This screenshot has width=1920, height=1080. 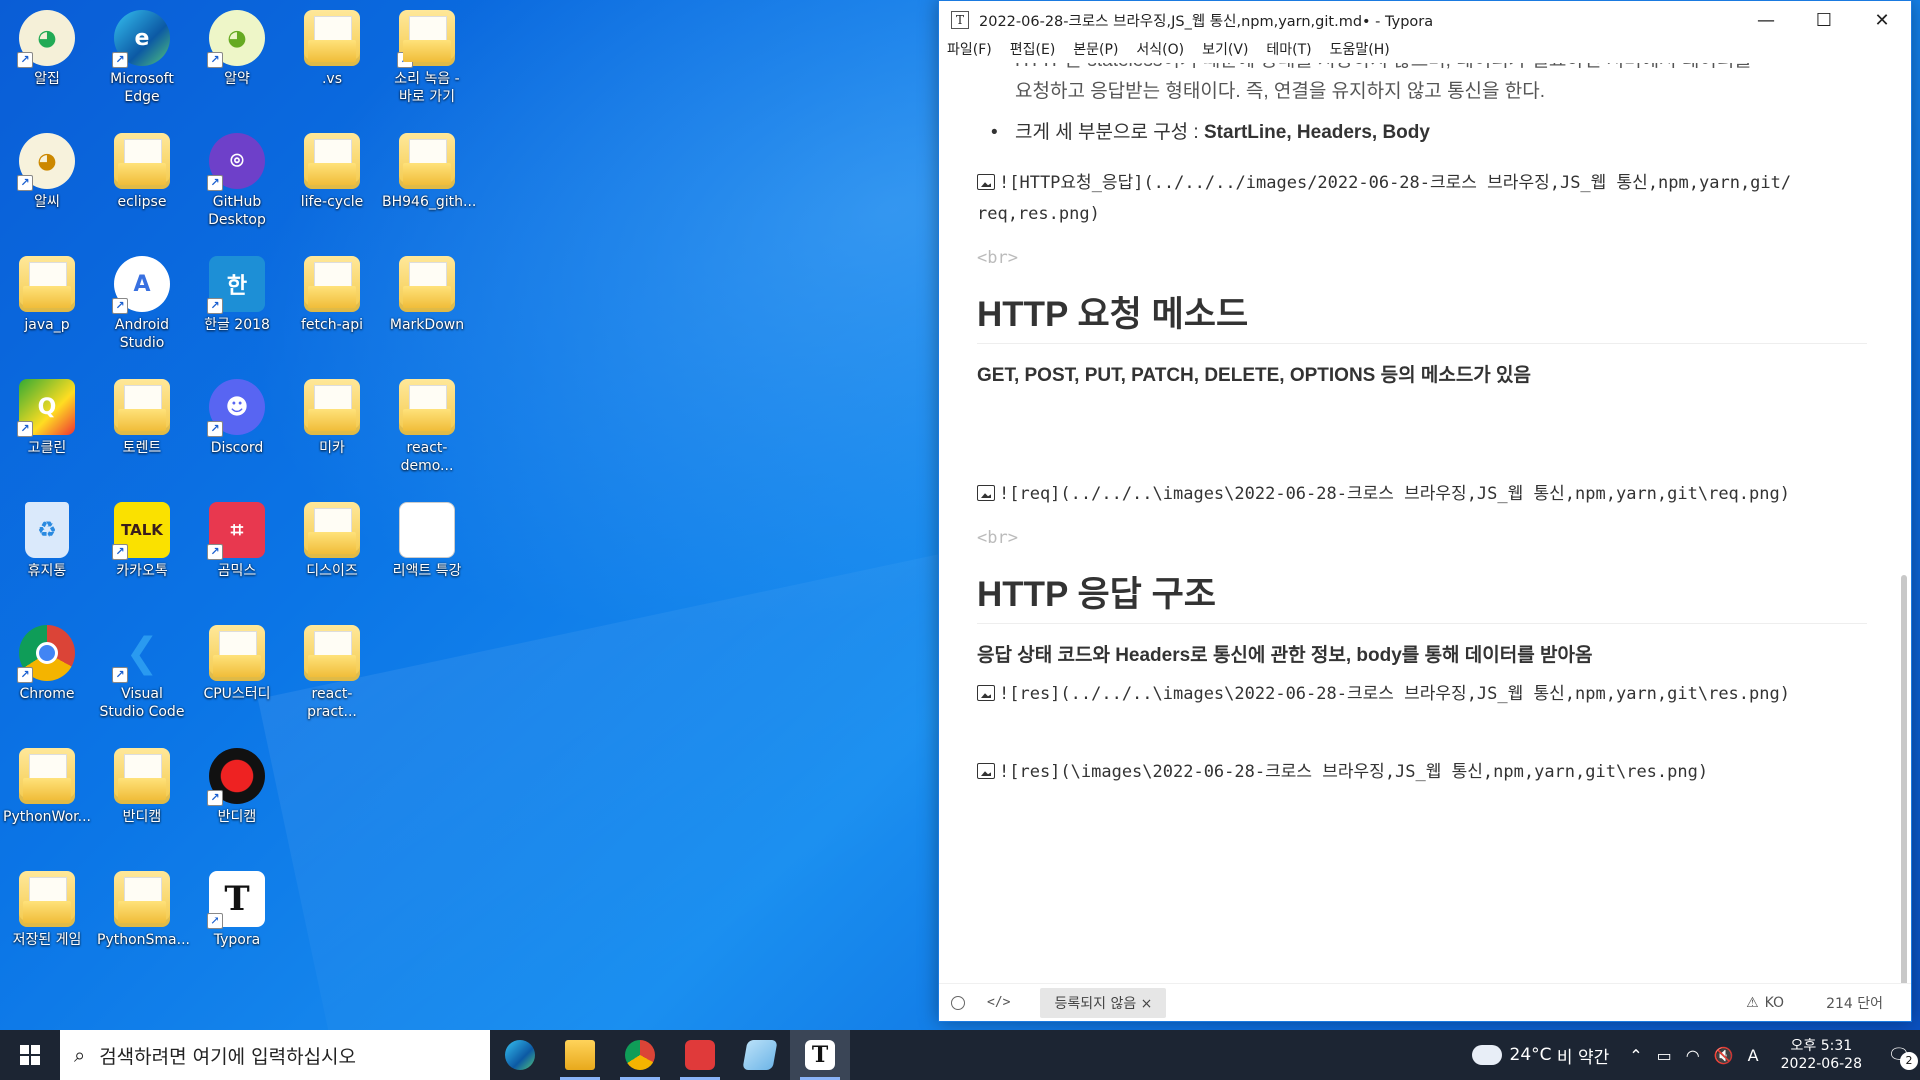 What do you see at coordinates (1854, 1003) in the screenshot?
I see `word-count: 214 단어` at bounding box center [1854, 1003].